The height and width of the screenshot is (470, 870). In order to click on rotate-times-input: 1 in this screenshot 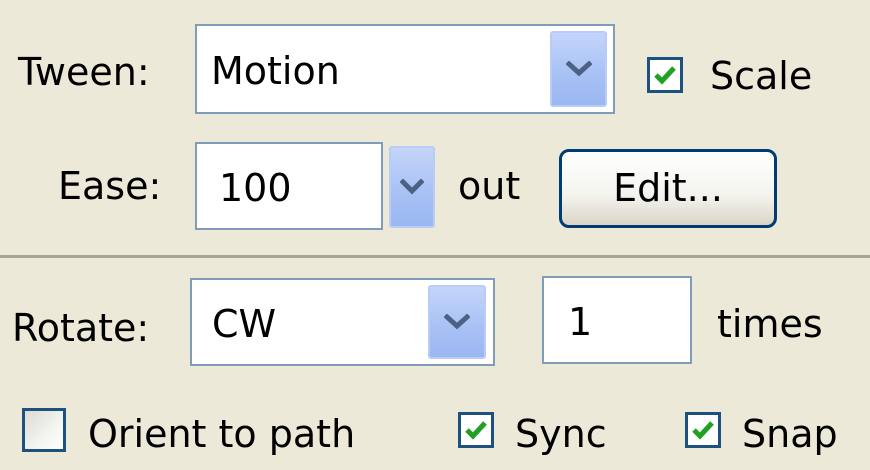, I will do `click(617, 320)`.